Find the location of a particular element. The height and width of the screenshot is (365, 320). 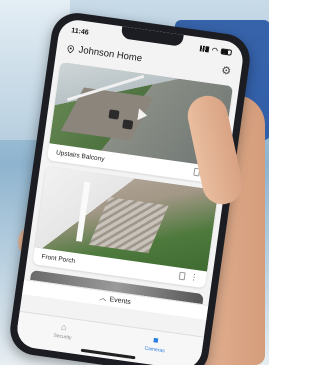

events-label: Events is located at coordinates (120, 300).